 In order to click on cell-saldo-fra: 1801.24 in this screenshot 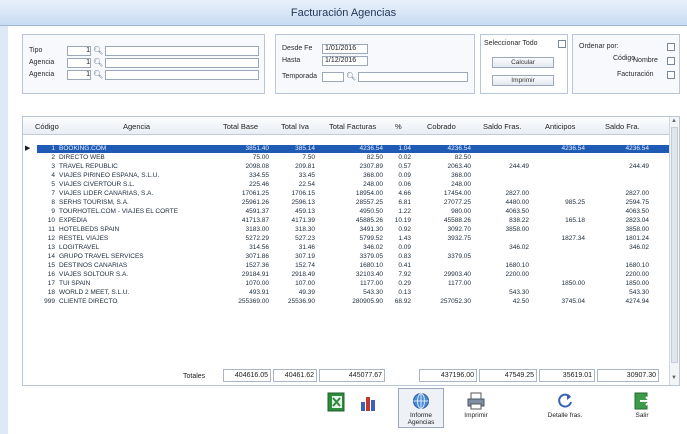, I will do `click(637, 238)`.